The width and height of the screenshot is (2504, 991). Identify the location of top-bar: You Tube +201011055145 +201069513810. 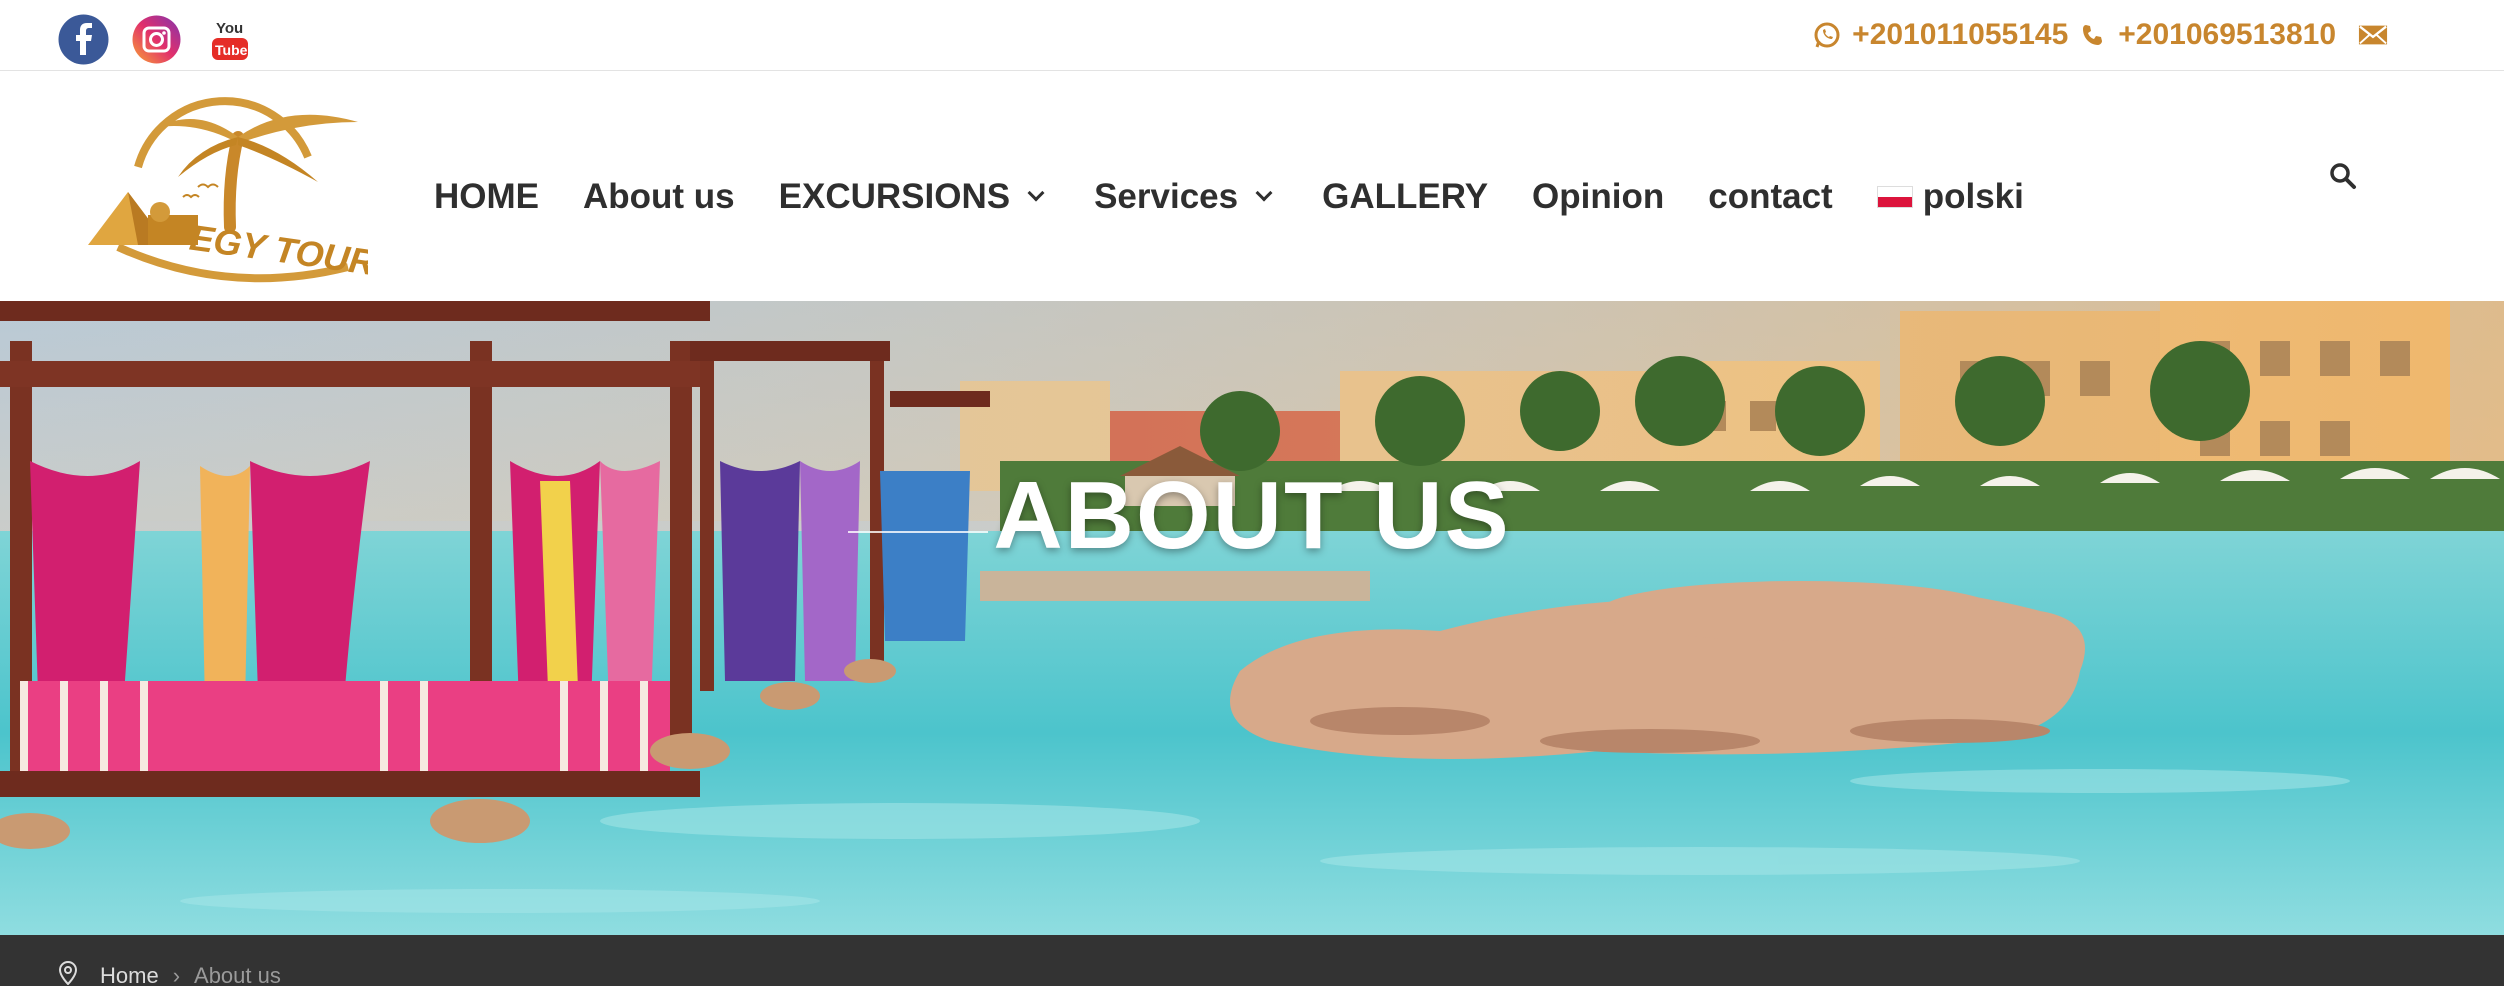
(1252, 35).